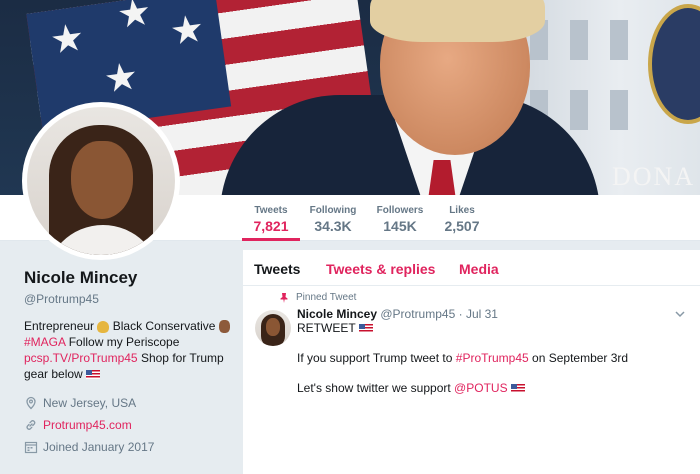 The image size is (700, 474). What do you see at coordinates (81, 358) in the screenshot?
I see `periscope-link: pcsp.TV/ProTrump45` at bounding box center [81, 358].